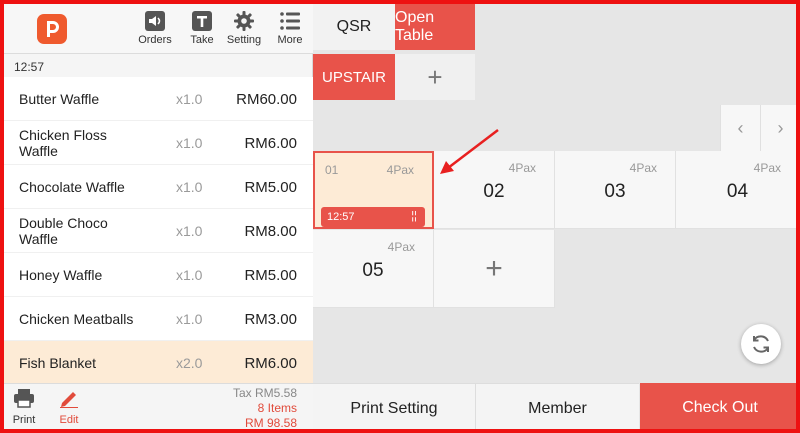  I want to click on item-name: Double Choco Waffle, so click(63, 231).